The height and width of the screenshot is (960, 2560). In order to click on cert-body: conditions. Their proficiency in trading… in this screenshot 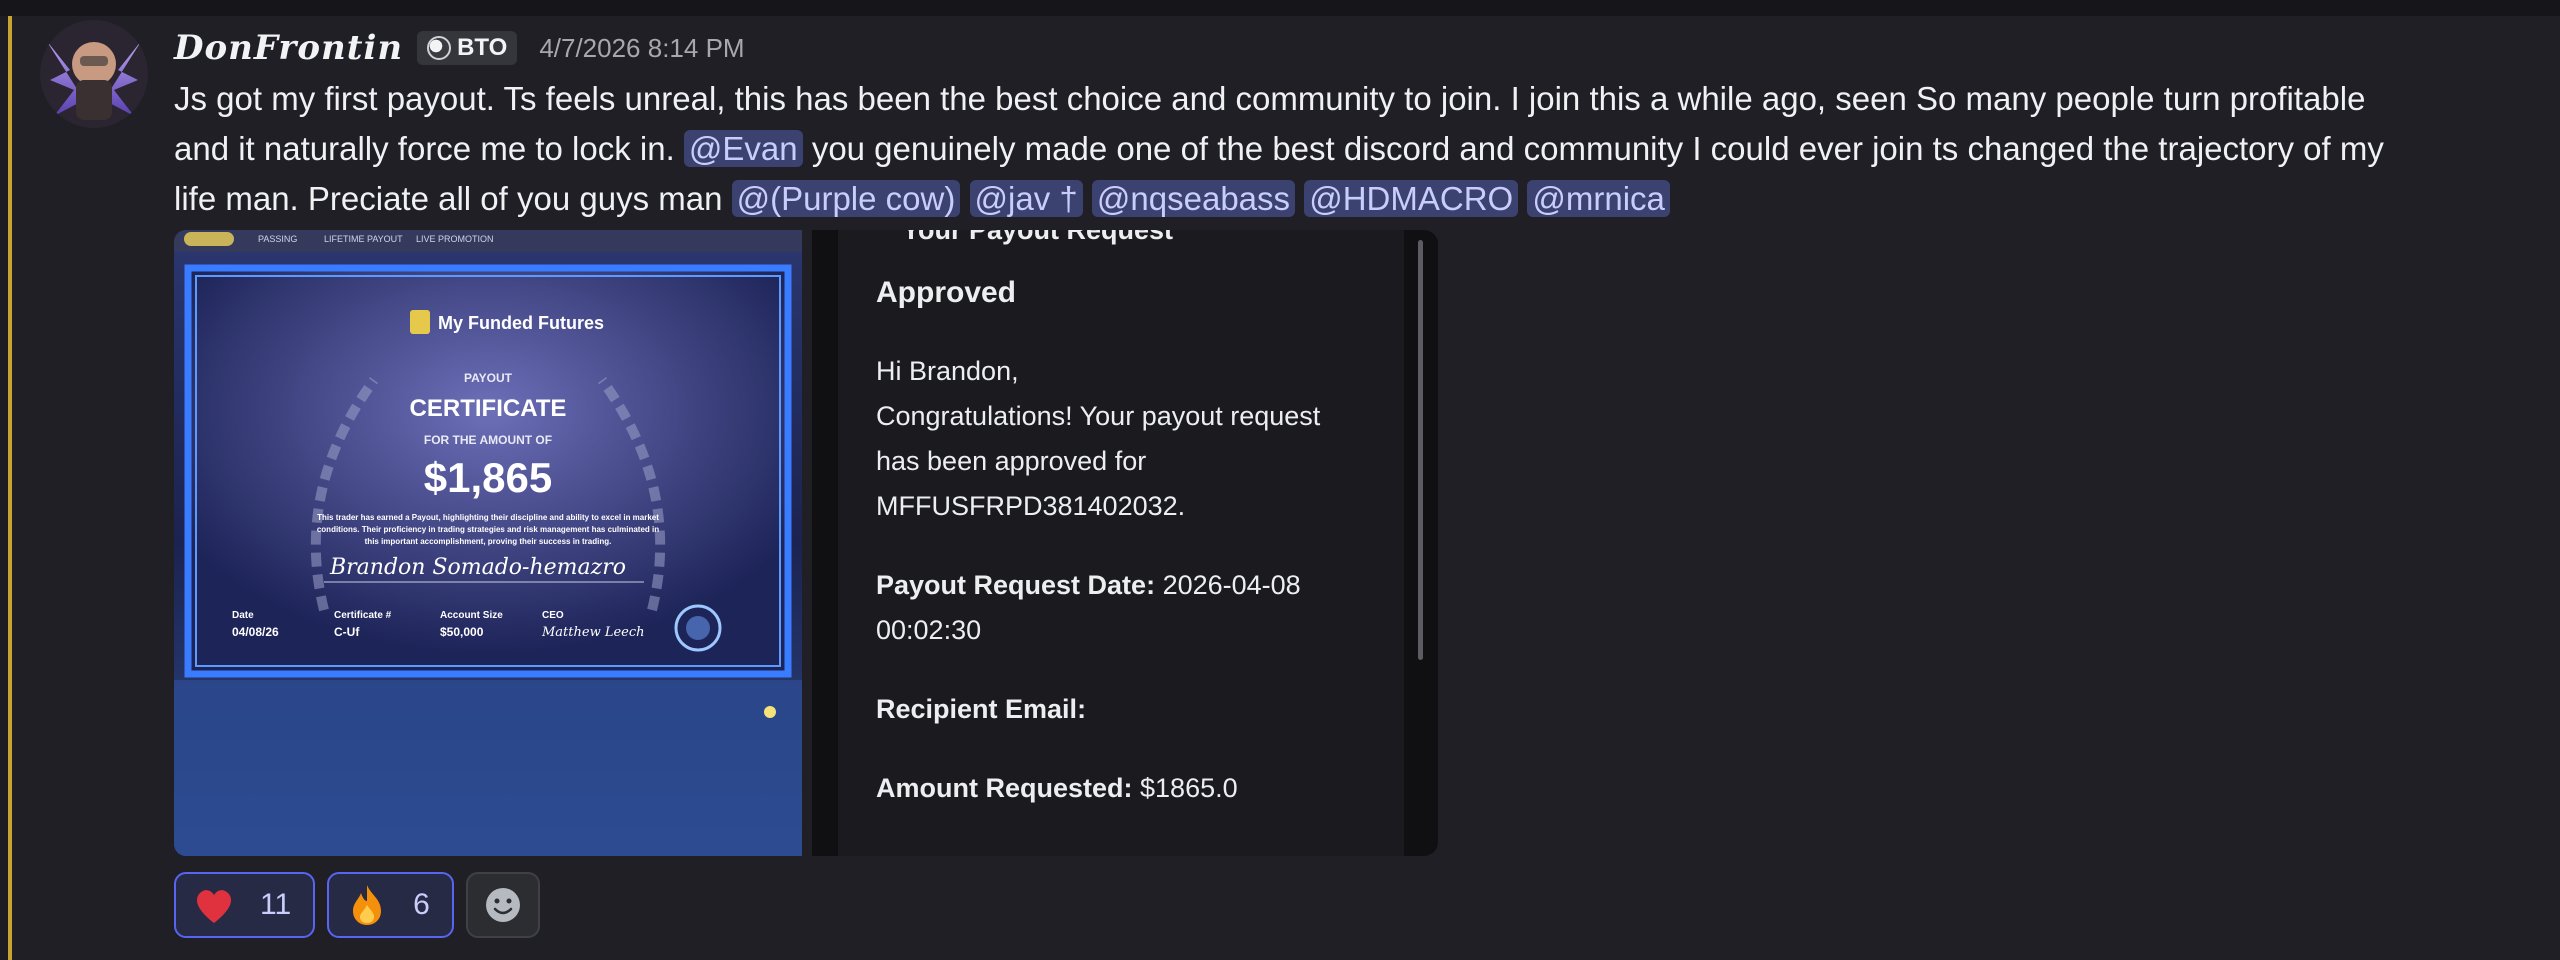, I will do `click(488, 529)`.